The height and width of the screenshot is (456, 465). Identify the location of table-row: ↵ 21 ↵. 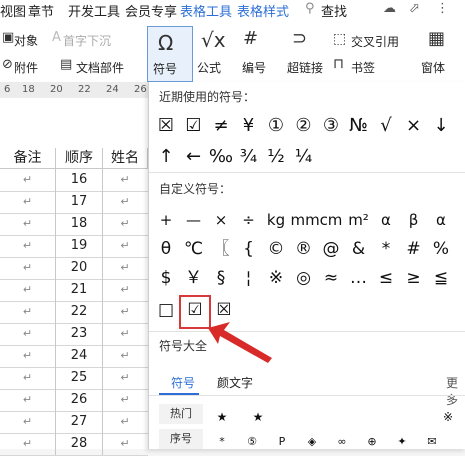
(74, 290).